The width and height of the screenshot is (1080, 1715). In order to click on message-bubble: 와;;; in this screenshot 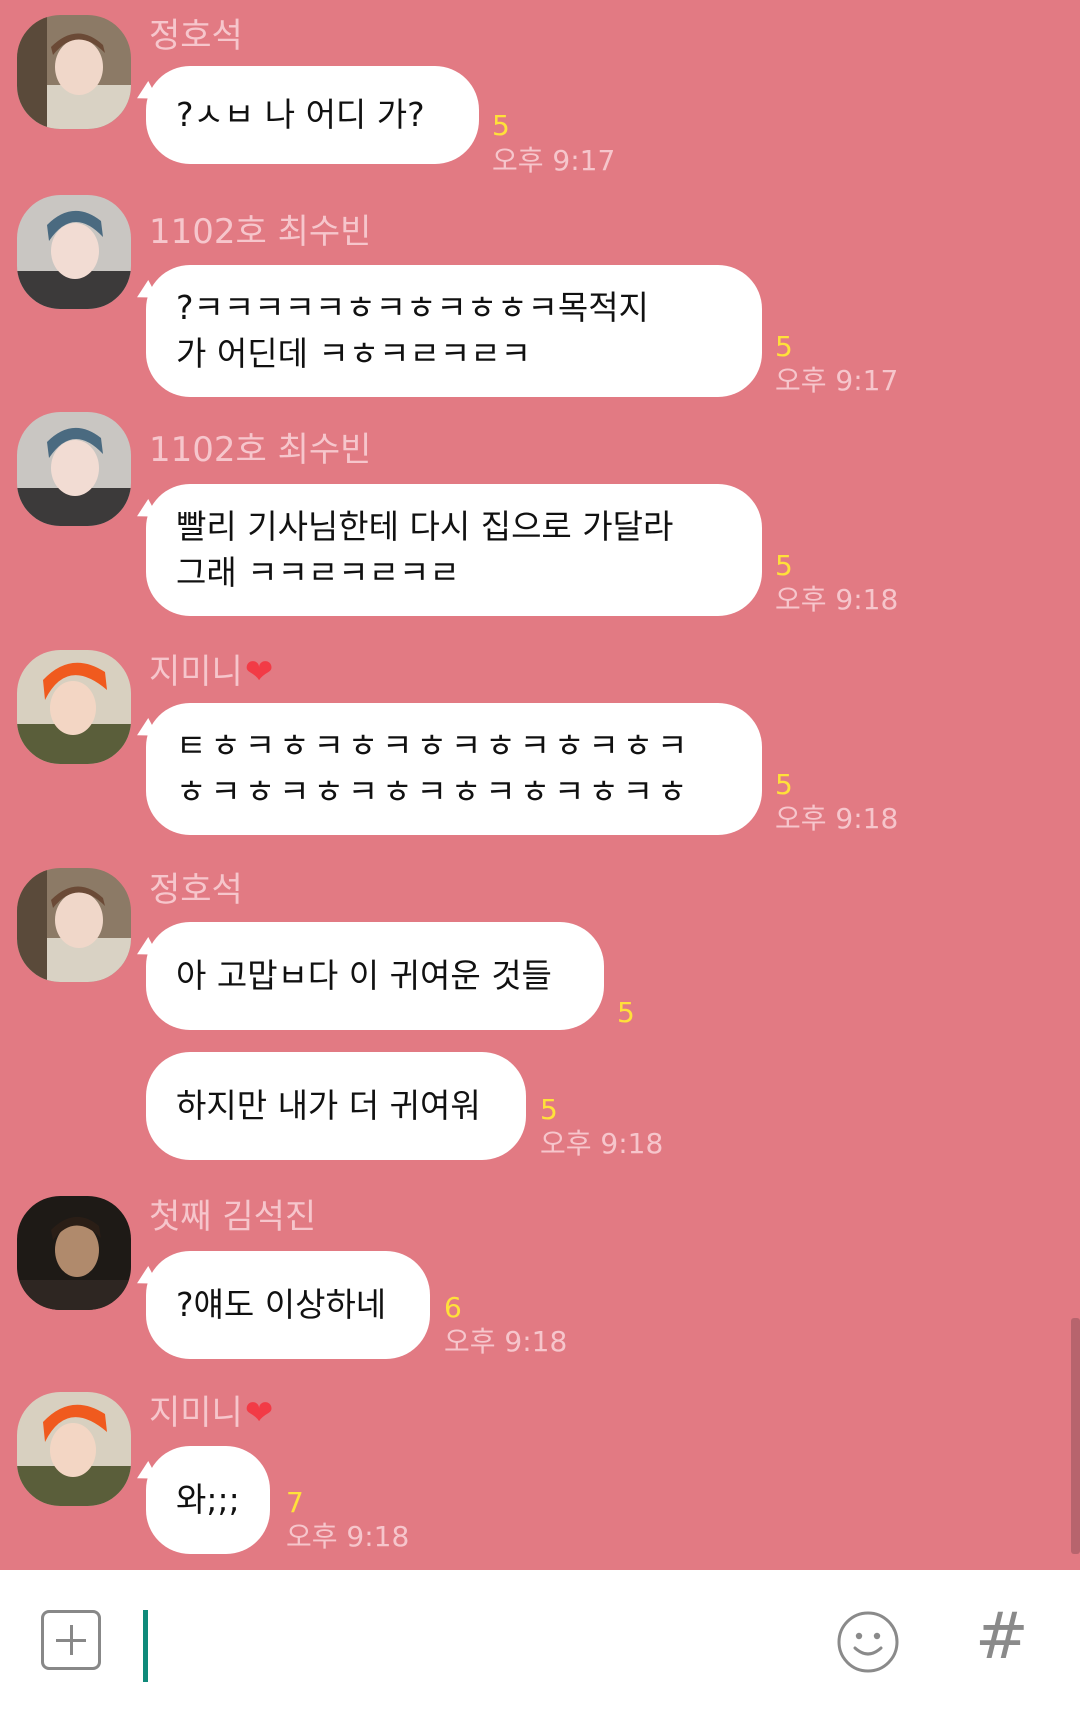, I will do `click(208, 1500)`.